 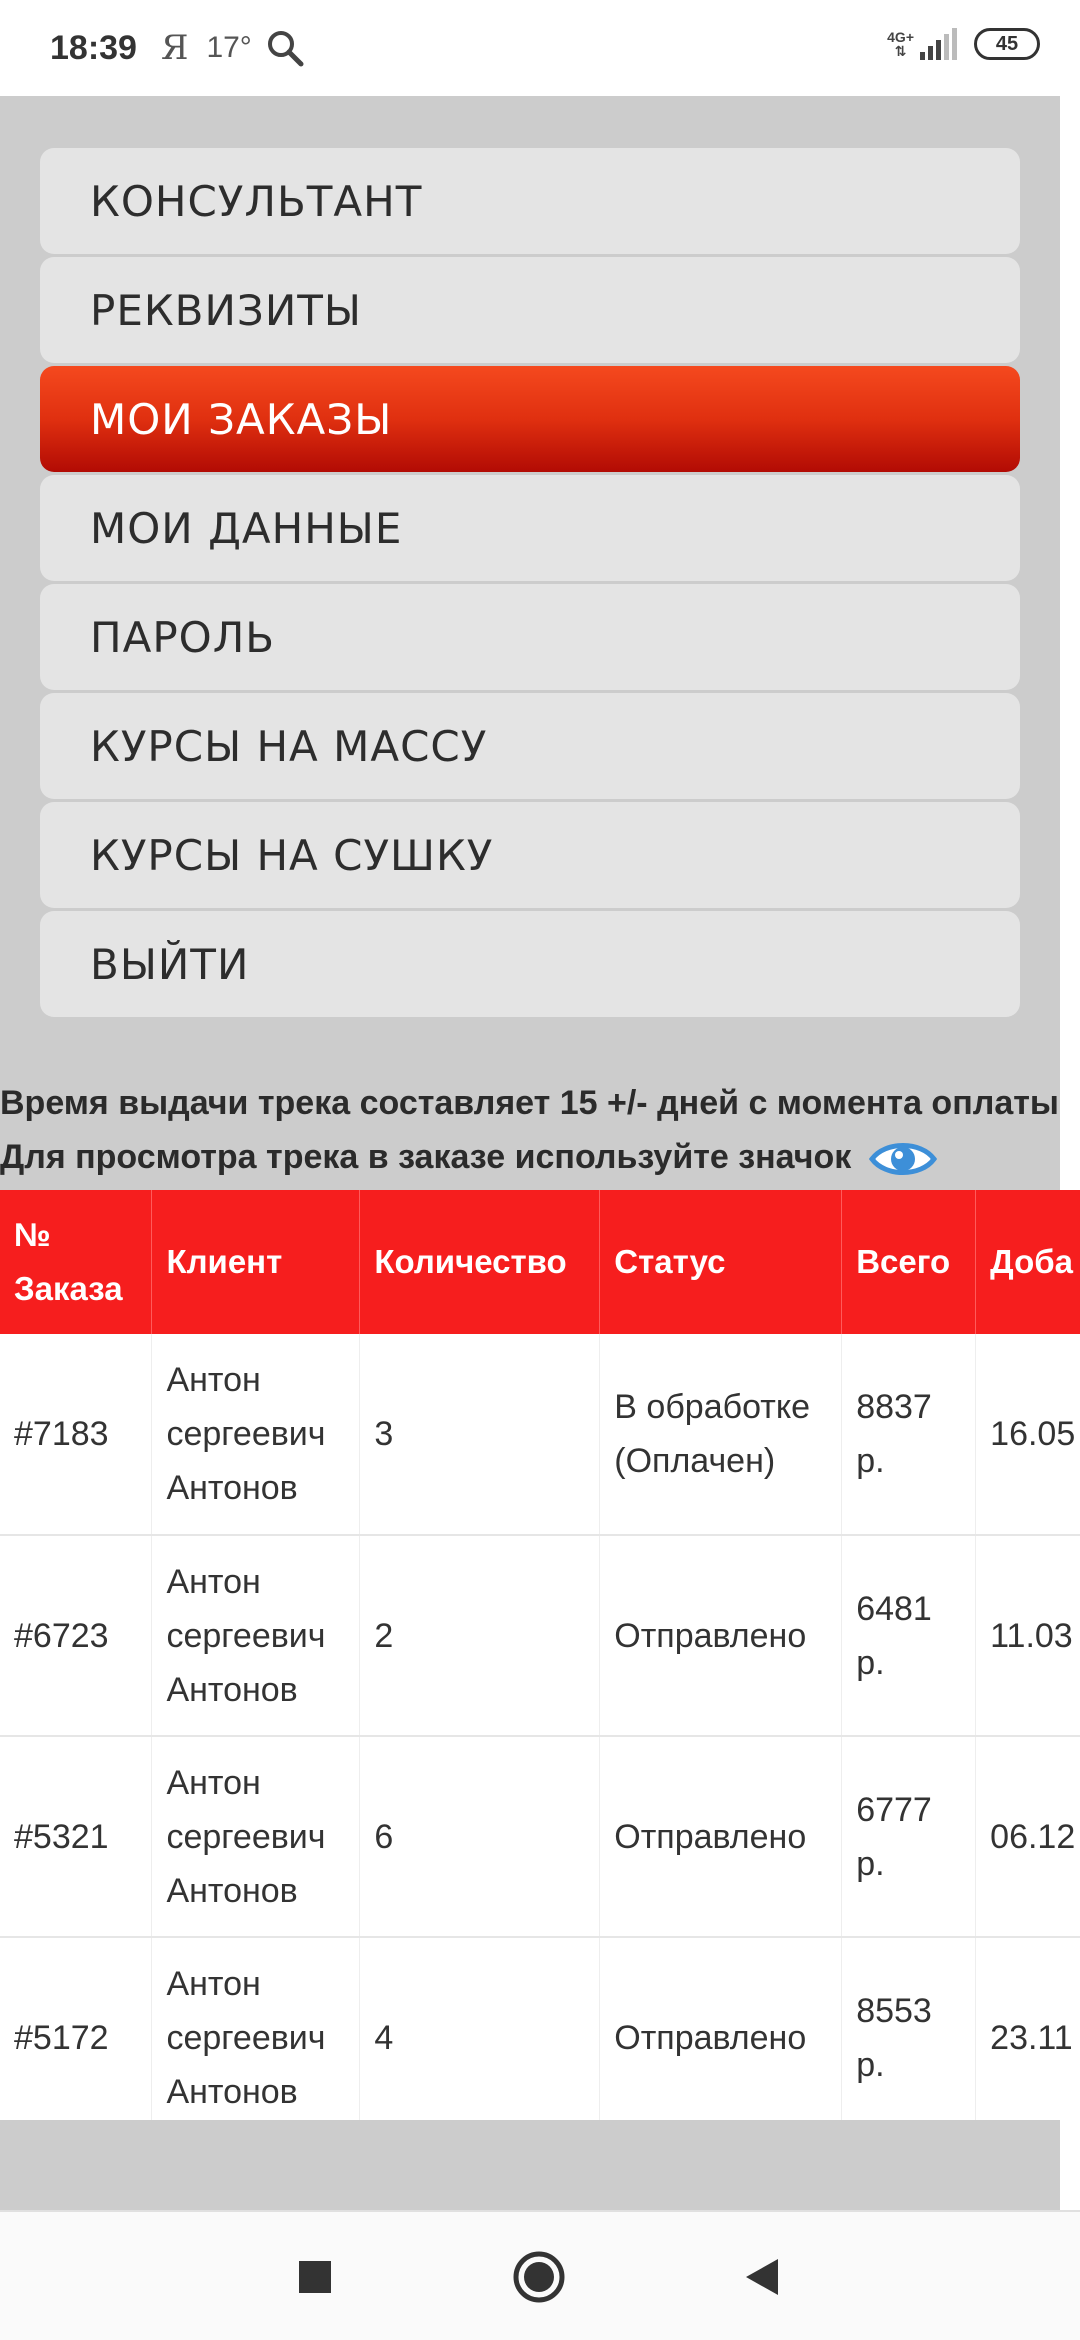 I want to click on weather-temperature: 17°, so click(x=229, y=47).